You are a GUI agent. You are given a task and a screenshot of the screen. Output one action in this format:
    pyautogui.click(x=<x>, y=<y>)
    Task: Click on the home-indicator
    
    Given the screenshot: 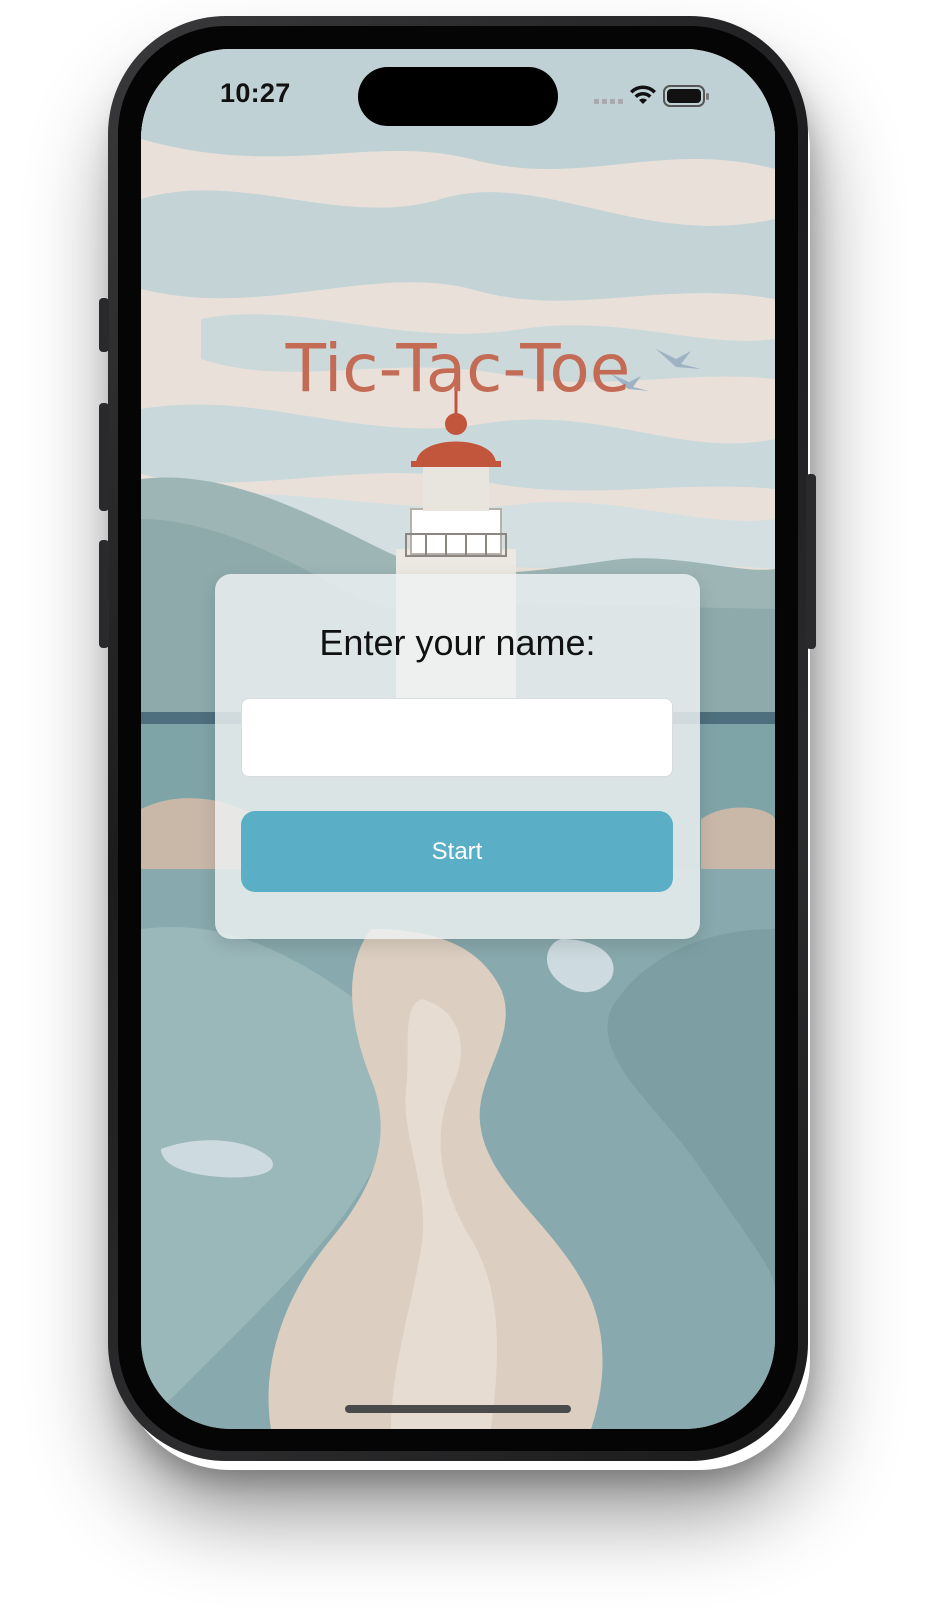 What is the action you would take?
    pyautogui.click(x=458, y=1409)
    